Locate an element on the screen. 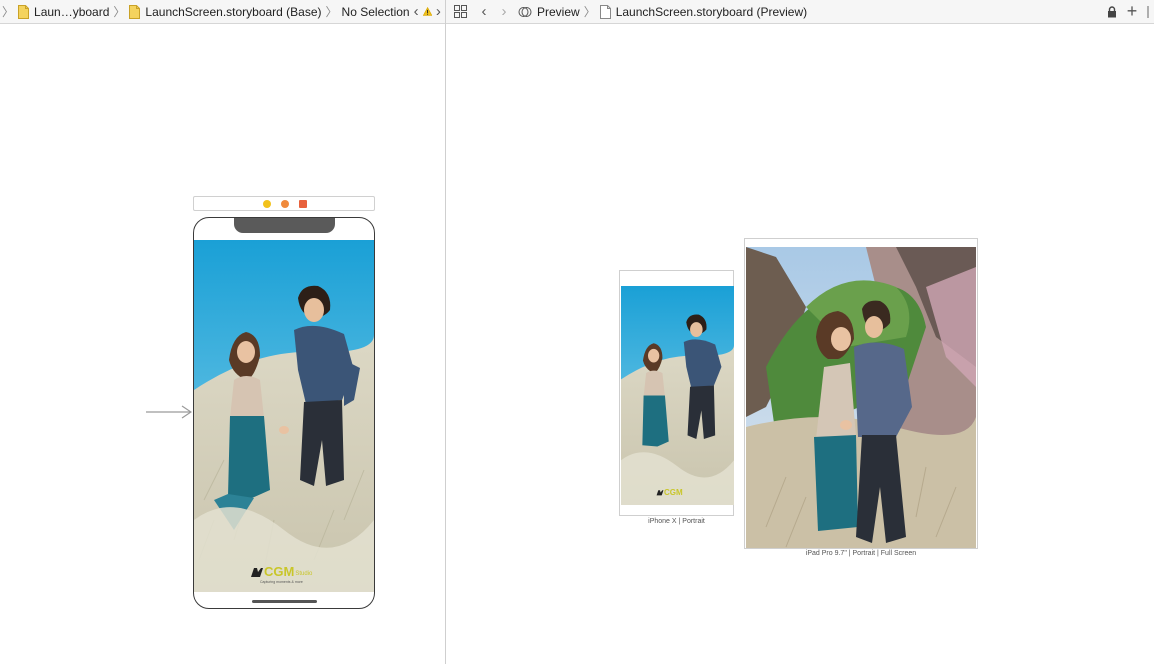 Image resolution: width=1154 pixels, height=664 pixels. issue-forward-button: › is located at coordinates (438, 12).